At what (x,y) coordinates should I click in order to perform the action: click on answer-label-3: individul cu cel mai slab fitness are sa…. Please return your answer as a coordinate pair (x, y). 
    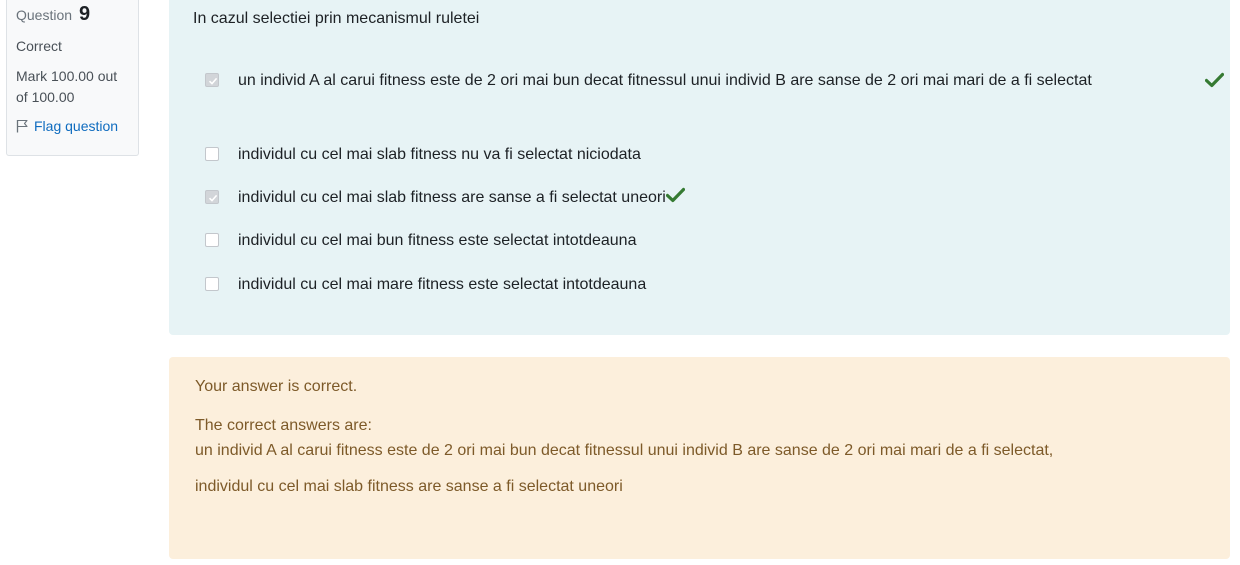
    Looking at the image, I should click on (452, 197).